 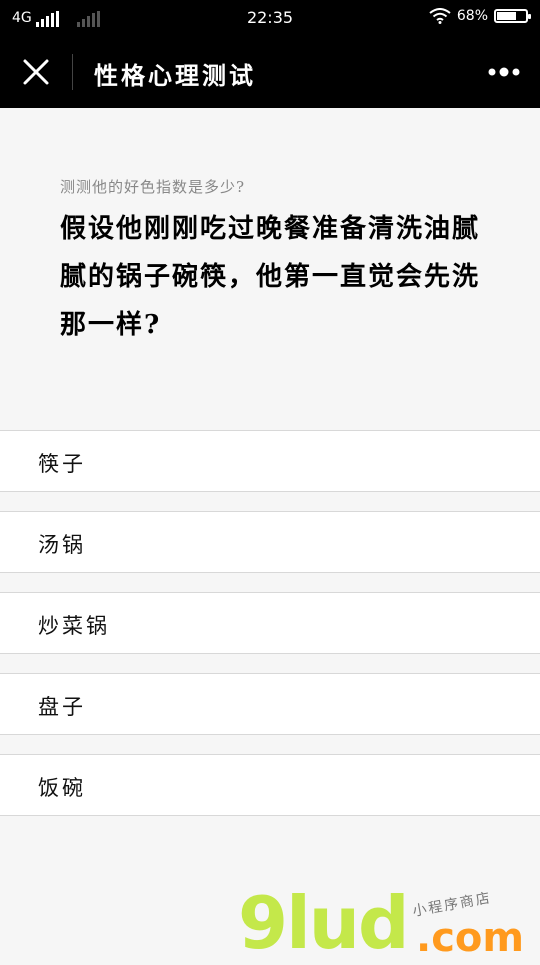 What do you see at coordinates (62, 788) in the screenshot?
I see `option-label: 饭碗` at bounding box center [62, 788].